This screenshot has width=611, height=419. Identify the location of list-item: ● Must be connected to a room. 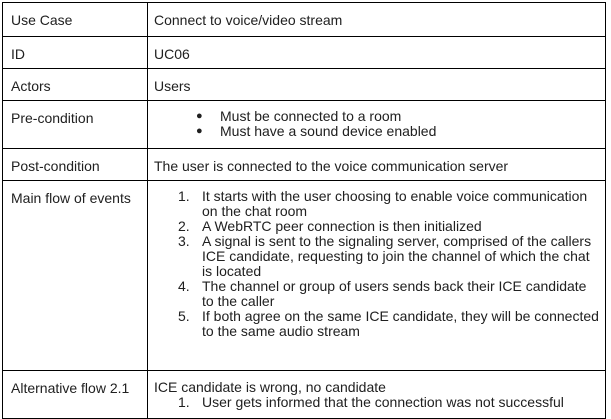
(397, 116).